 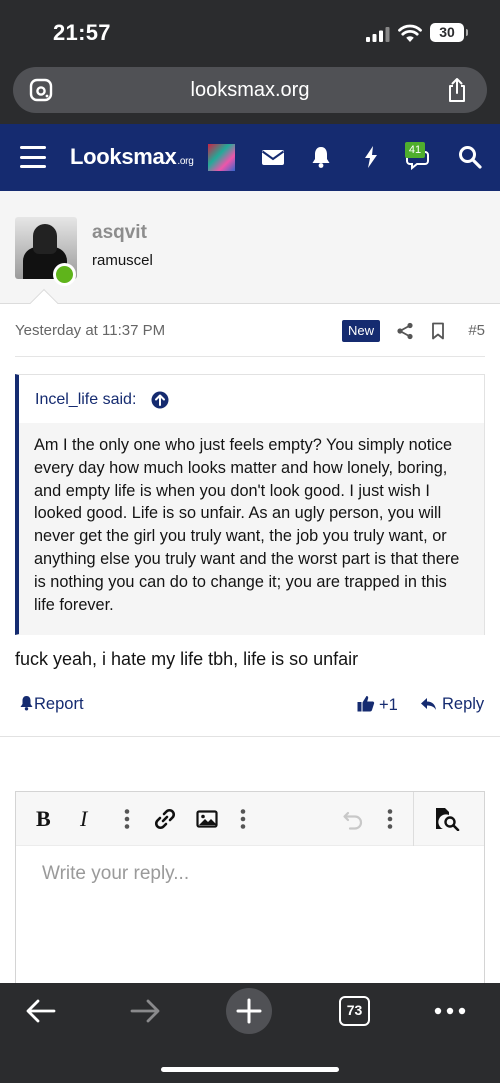 What do you see at coordinates (378, 34) in the screenshot?
I see `cellular-signal-icon` at bounding box center [378, 34].